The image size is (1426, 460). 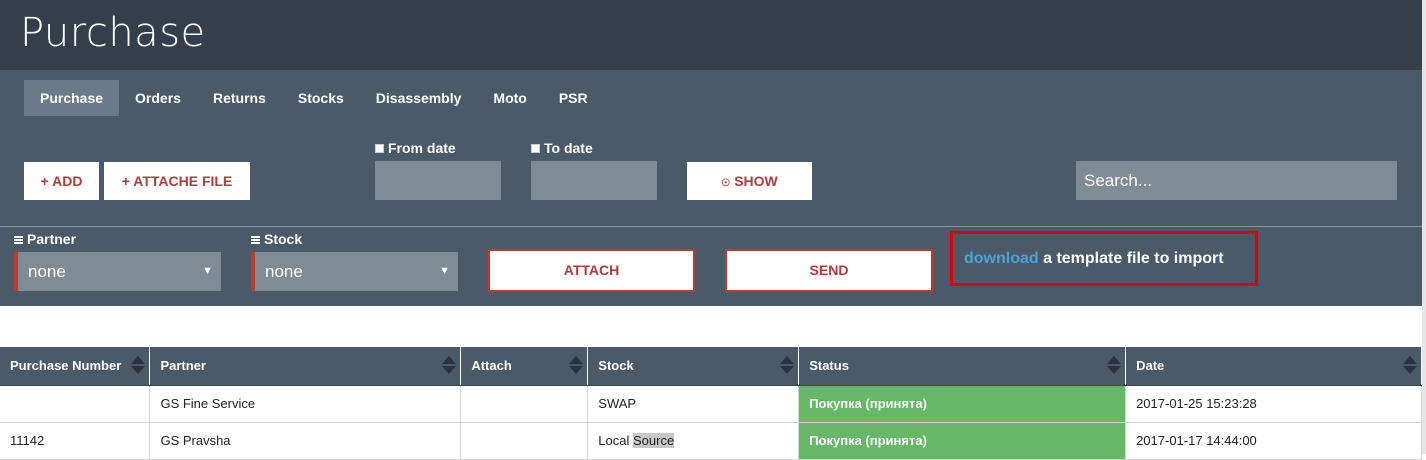 What do you see at coordinates (1001, 258) in the screenshot?
I see `download-link: download` at bounding box center [1001, 258].